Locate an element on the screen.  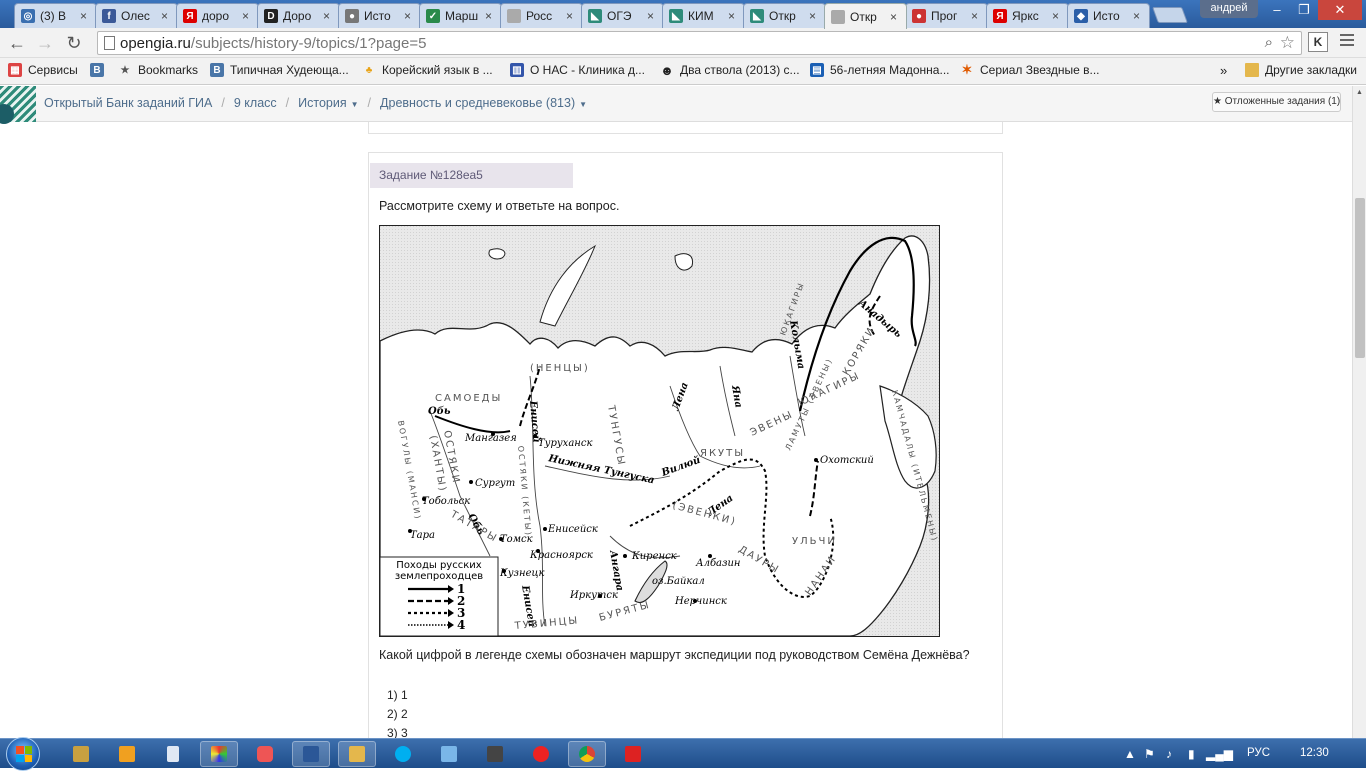
forward-button: → is located at coordinates (45, 43).